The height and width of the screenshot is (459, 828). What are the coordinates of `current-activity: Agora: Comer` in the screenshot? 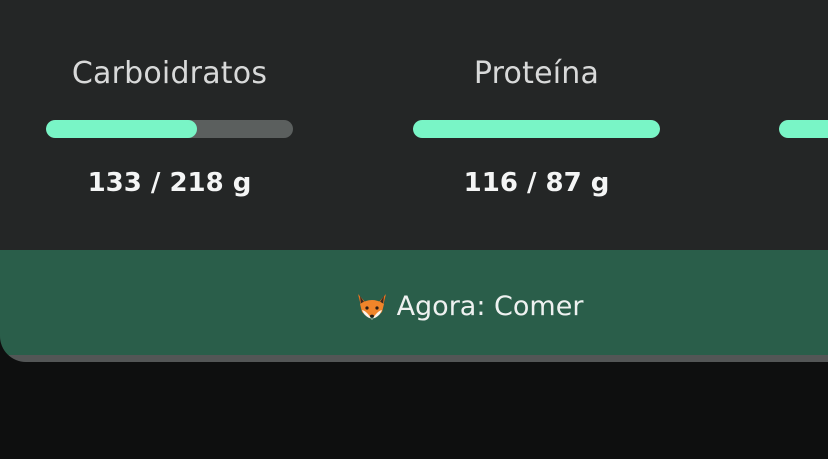 It's located at (469, 306).